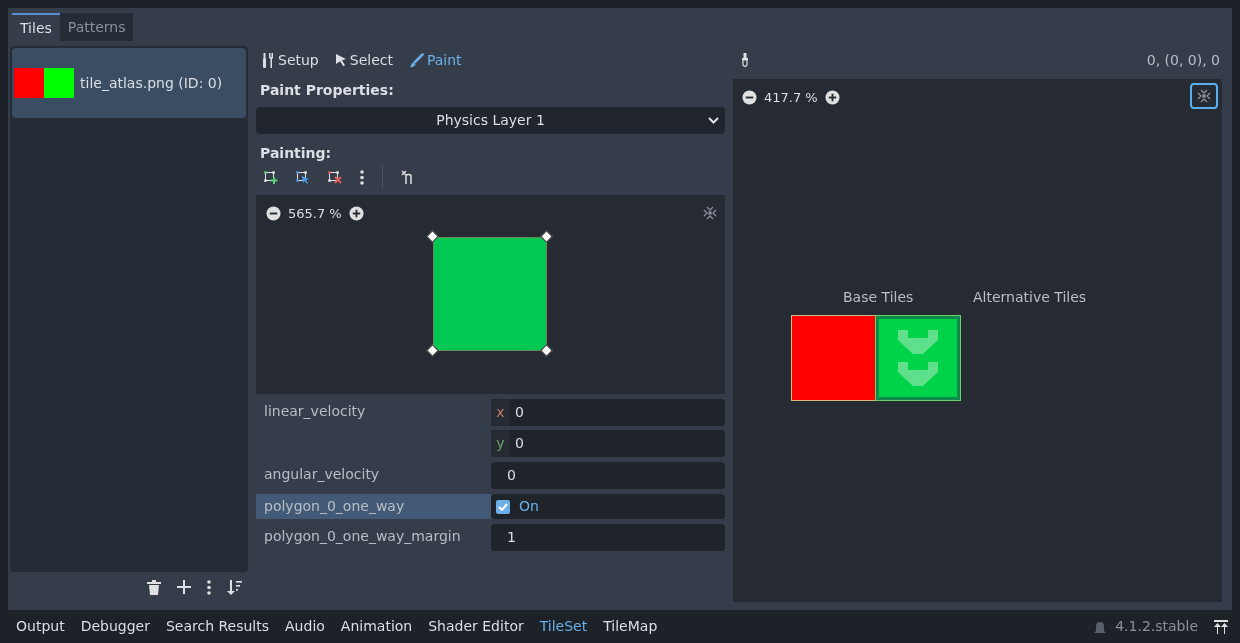 The image size is (1240, 643). Describe the element at coordinates (529, 506) in the screenshot. I see `checkbox-label: On` at that location.